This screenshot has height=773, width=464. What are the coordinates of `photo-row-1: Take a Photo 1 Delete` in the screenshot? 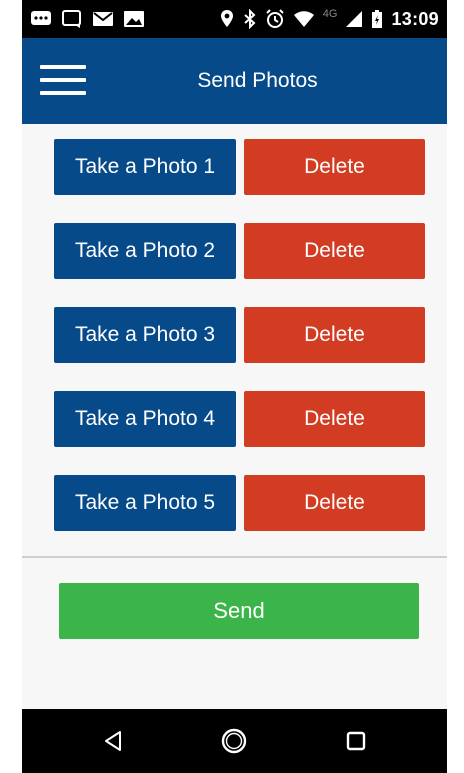 It's located at (239, 167).